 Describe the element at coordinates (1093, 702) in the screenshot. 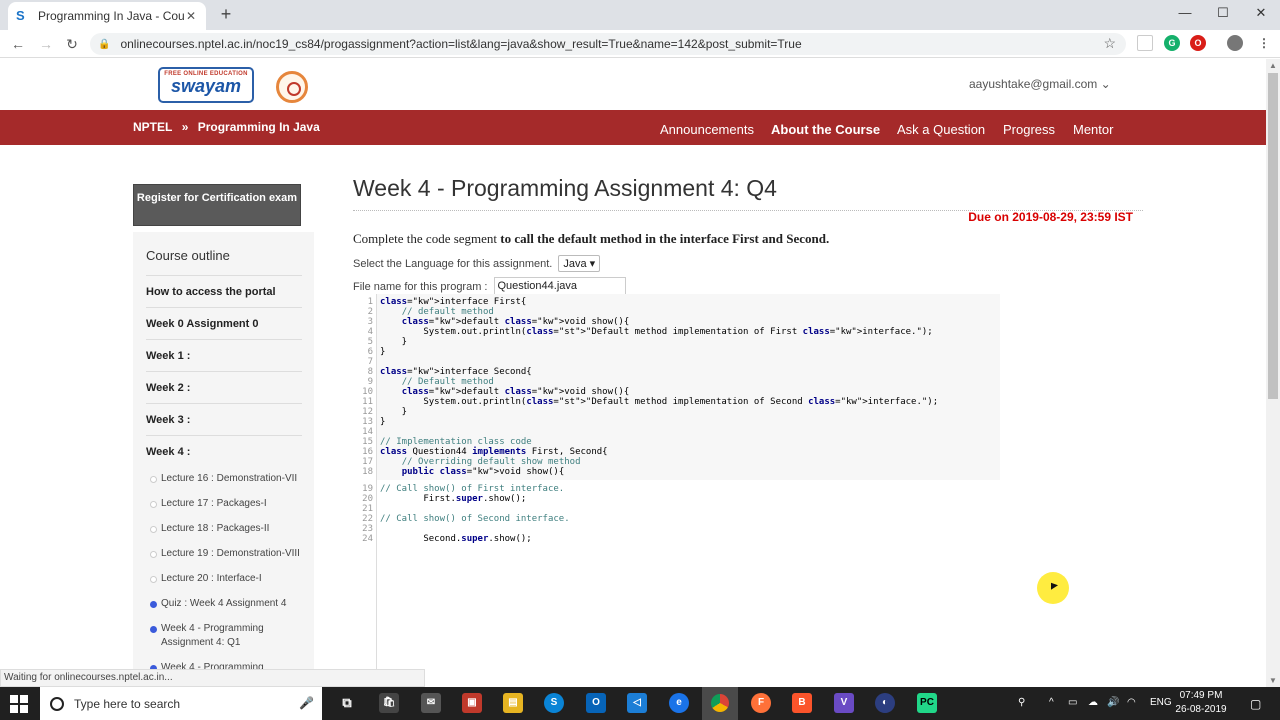

I see `onedrive-icon: ☁` at that location.